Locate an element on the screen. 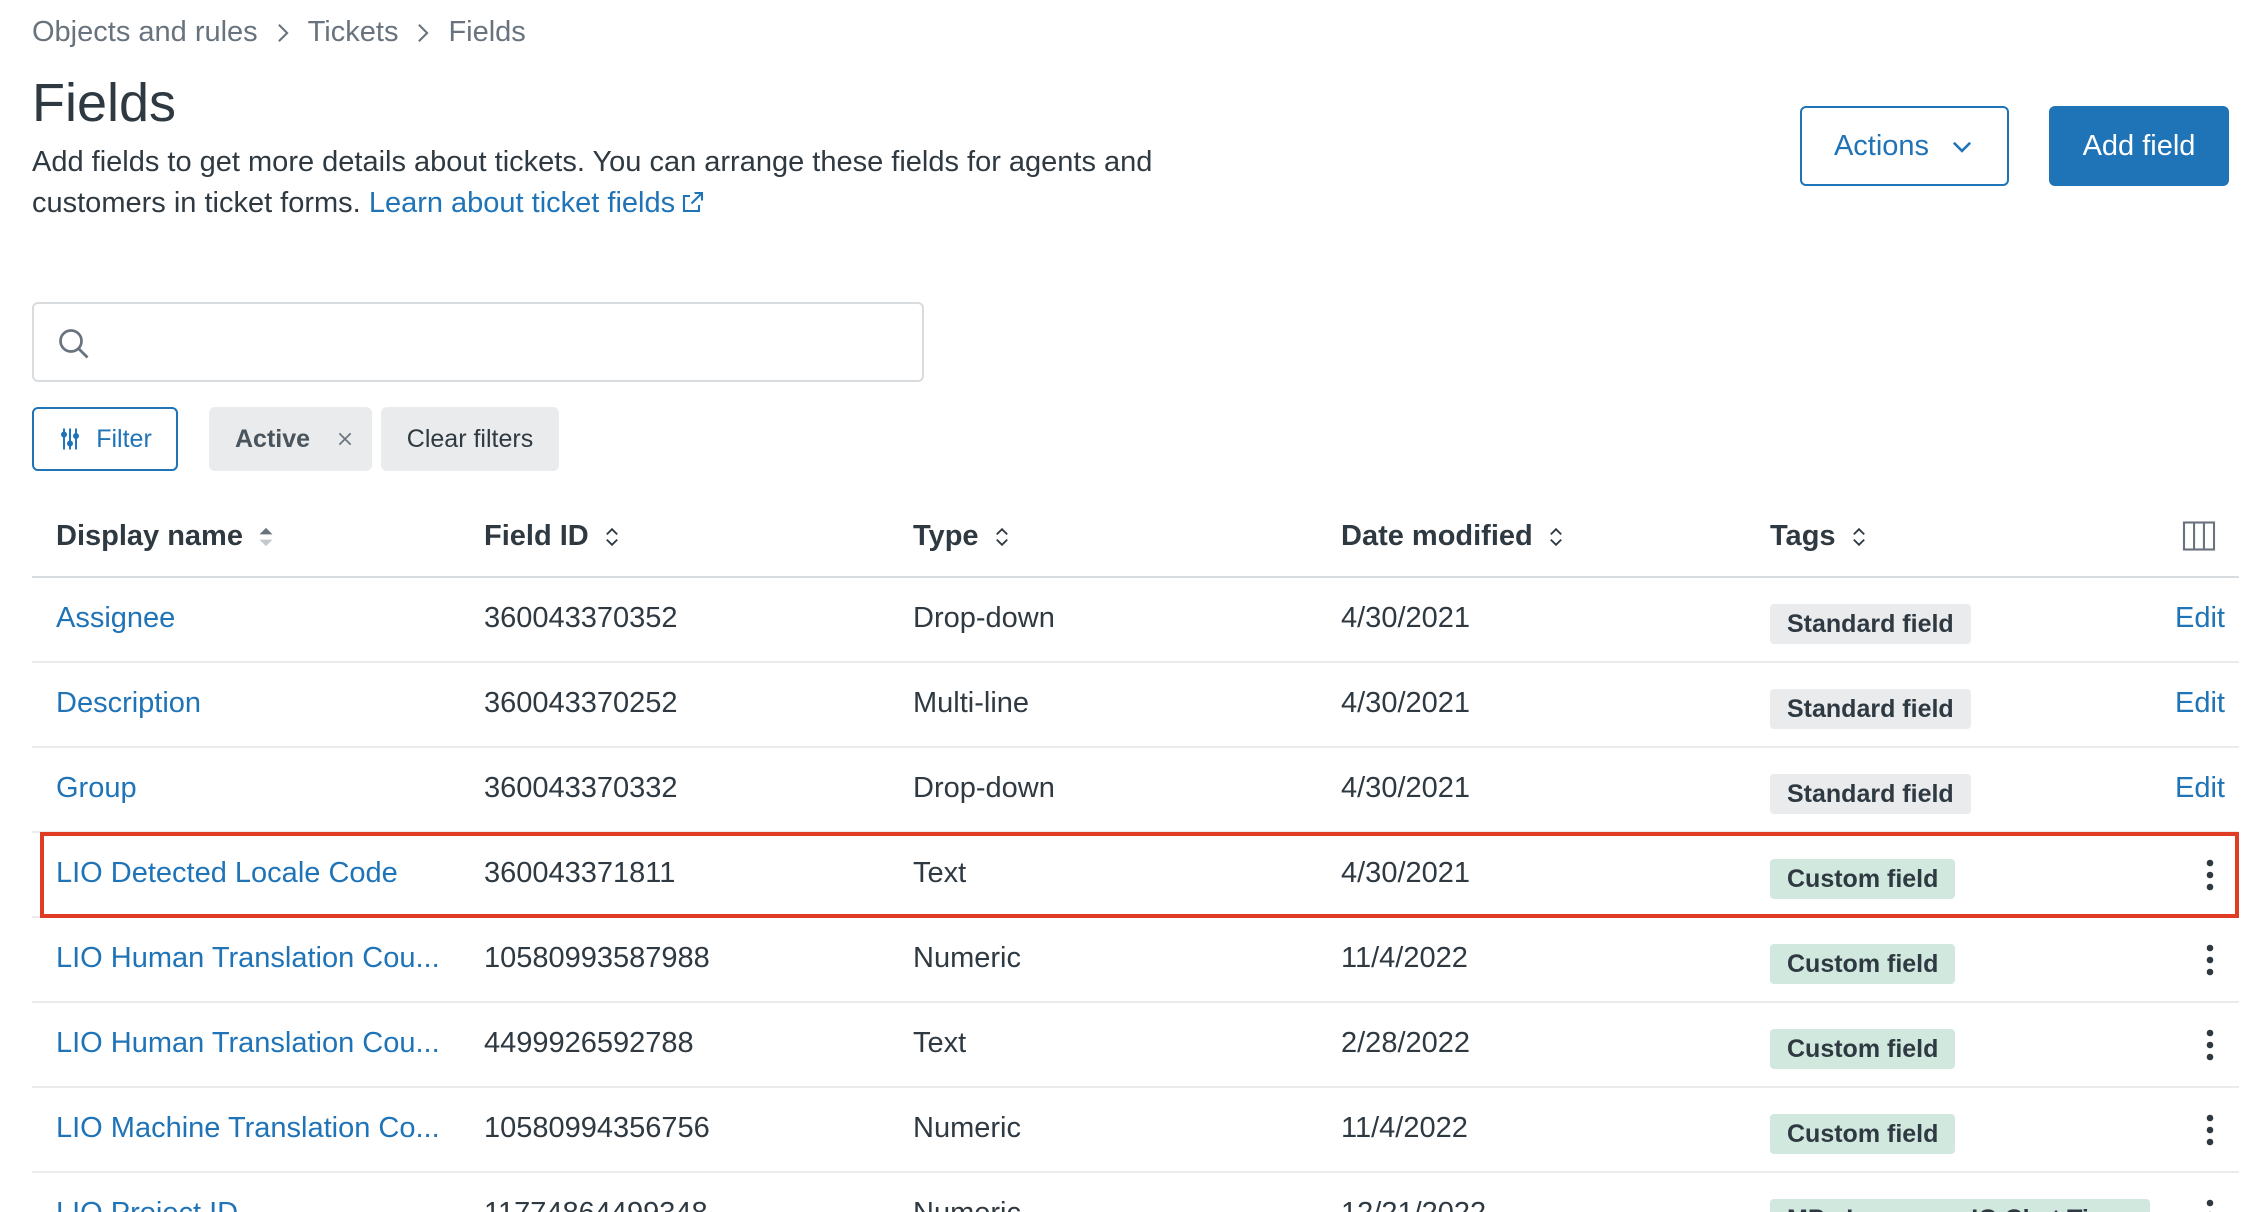 This screenshot has width=2254, height=1212. breadcrumb: Objects and rules Tickets Fields is located at coordinates (279, 32).